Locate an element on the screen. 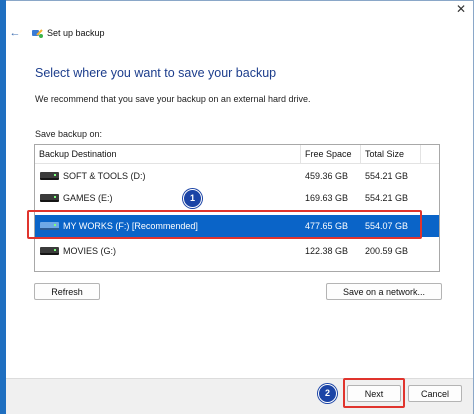  close-button: ✕ is located at coordinates (461, 9).